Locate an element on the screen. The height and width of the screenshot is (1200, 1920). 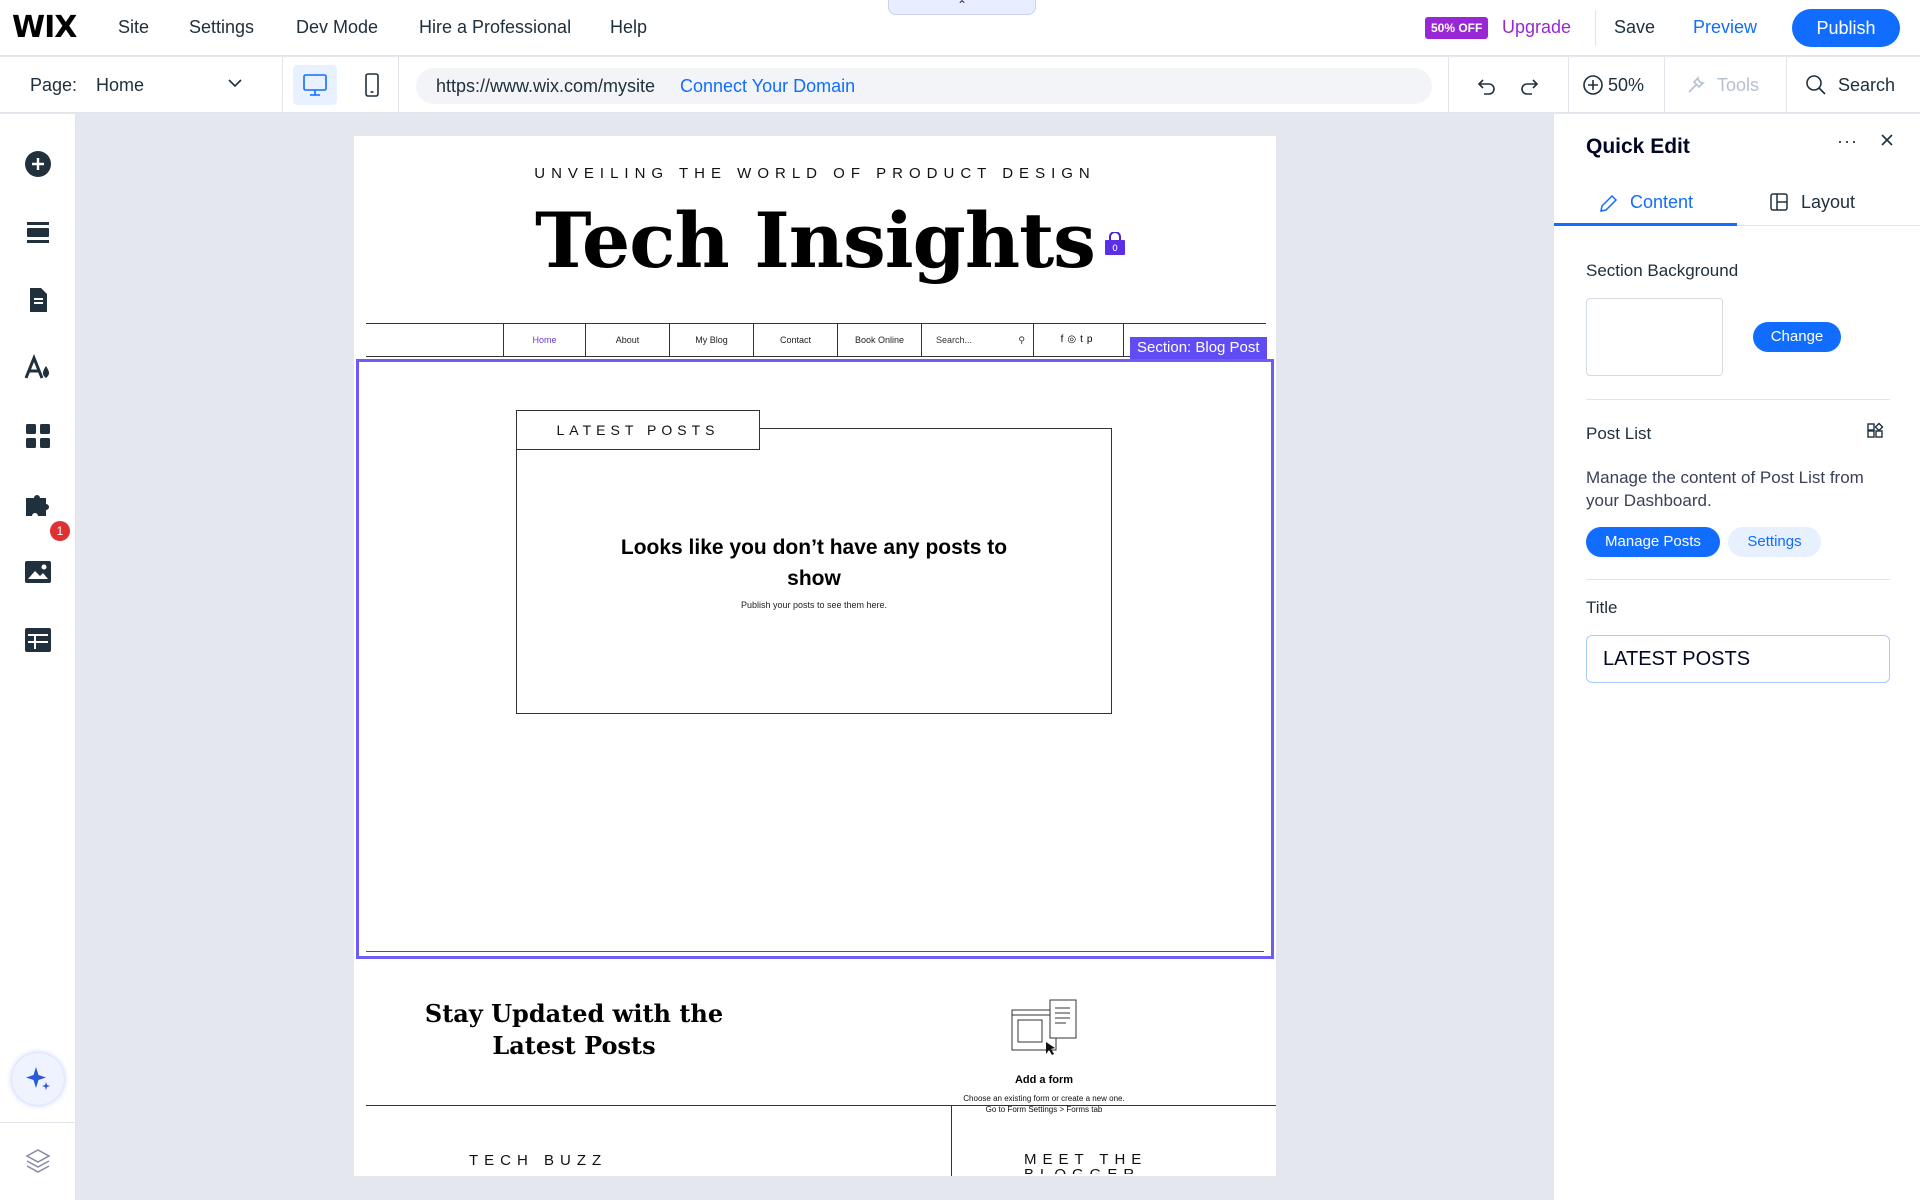
tools-button: Tools is located at coordinates (1738, 85).